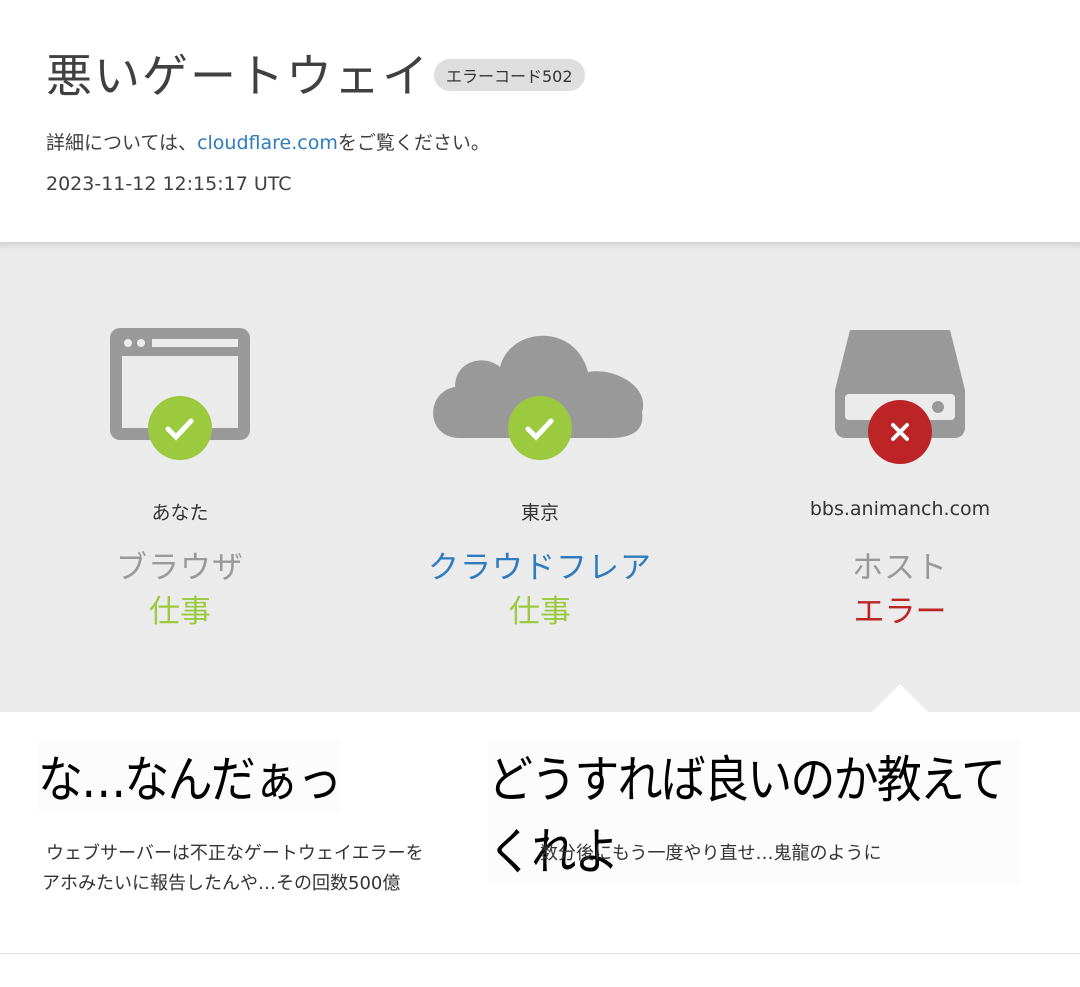  I want to click on error-x-icon, so click(900, 432).